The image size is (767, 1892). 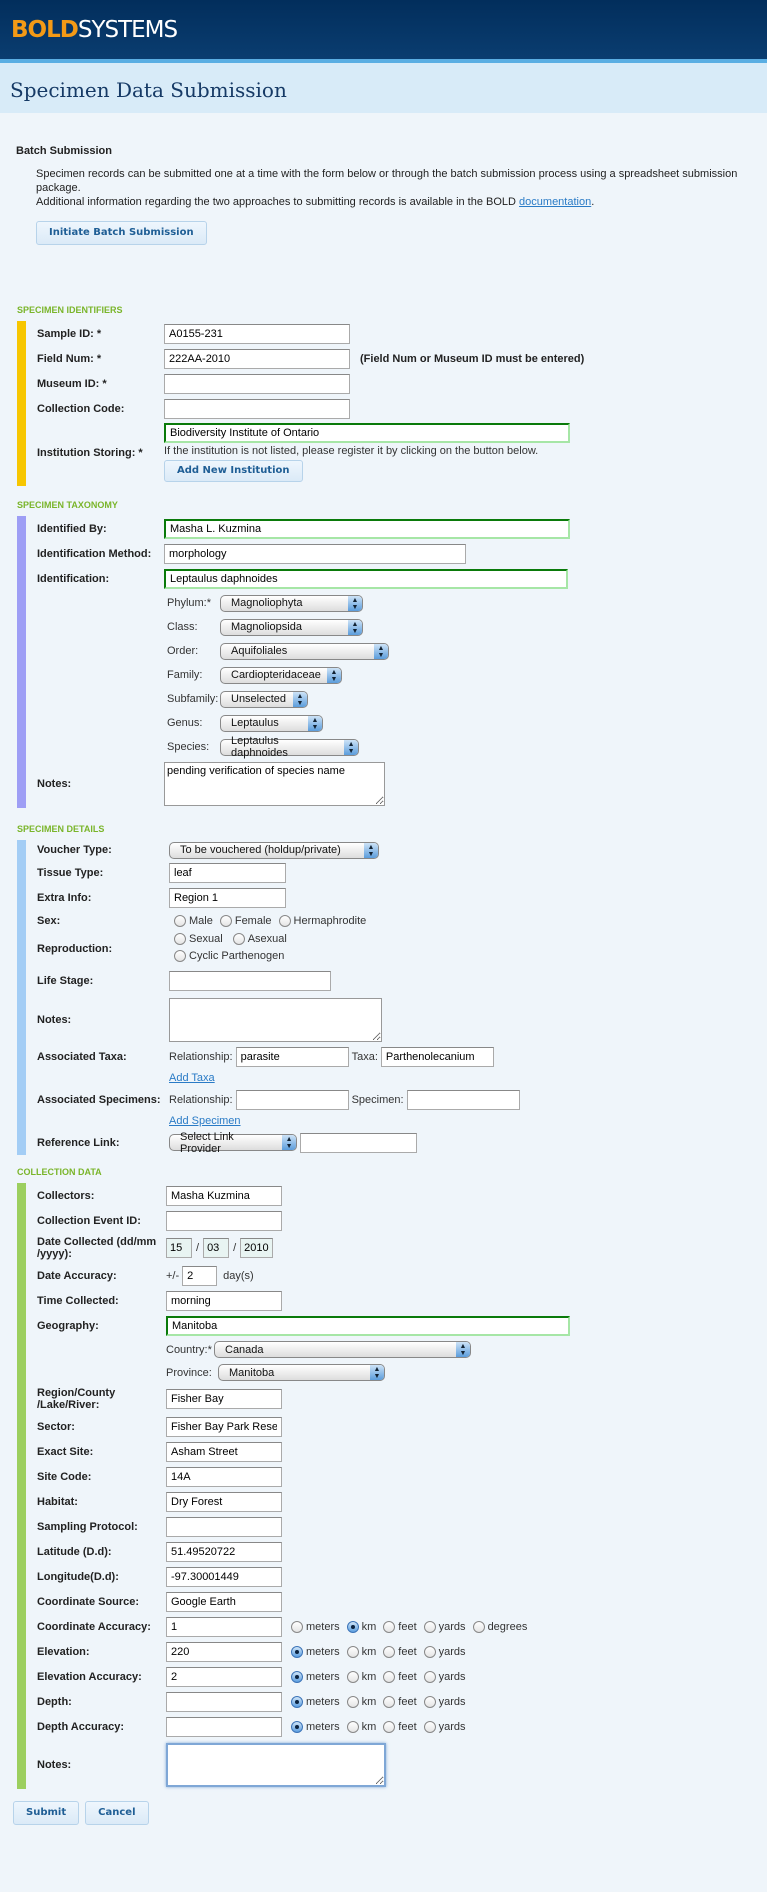 What do you see at coordinates (281, 675) in the screenshot?
I see `family-select: Cardiopteridaceae ▲ ▼` at bounding box center [281, 675].